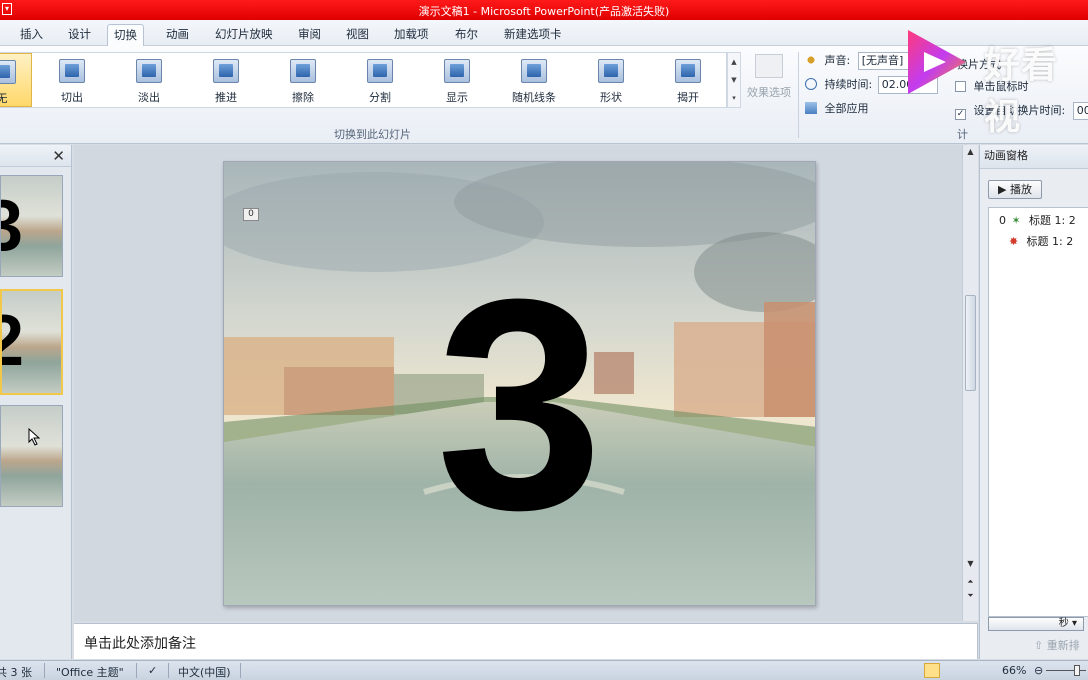 Image resolution: width=1088 pixels, height=680 pixels. What do you see at coordinates (769, 66) in the screenshot?
I see `effect-options-icon` at bounding box center [769, 66].